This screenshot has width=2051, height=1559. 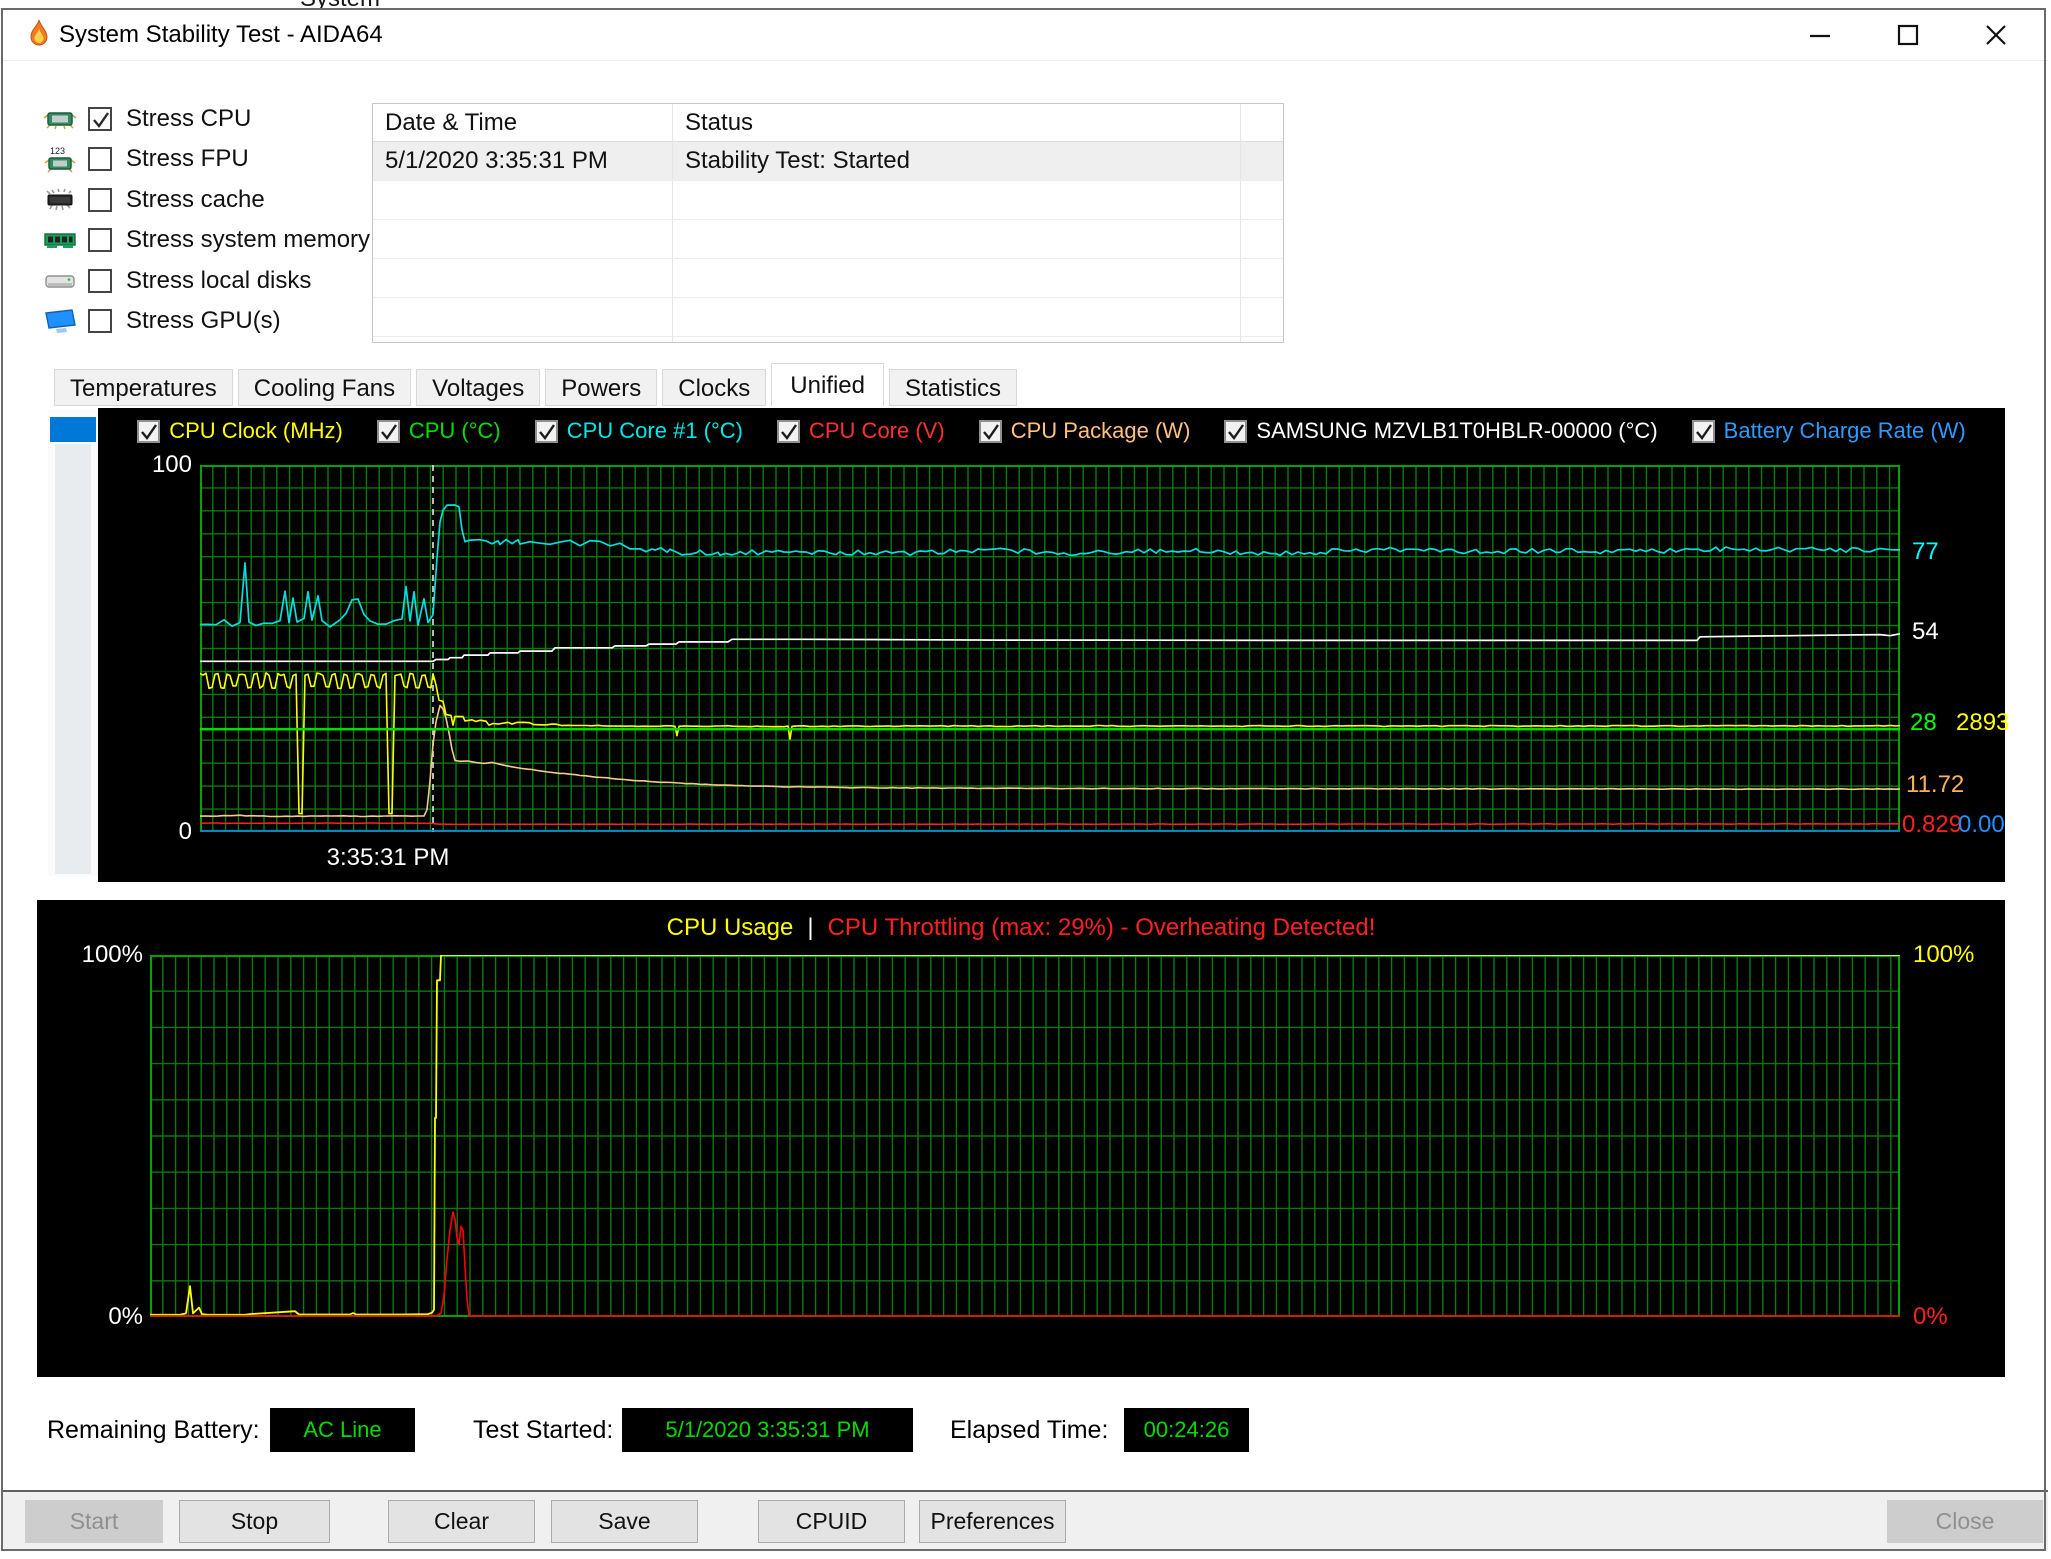 What do you see at coordinates (171, 464) in the screenshot?
I see `y-axis-top-label: 100` at bounding box center [171, 464].